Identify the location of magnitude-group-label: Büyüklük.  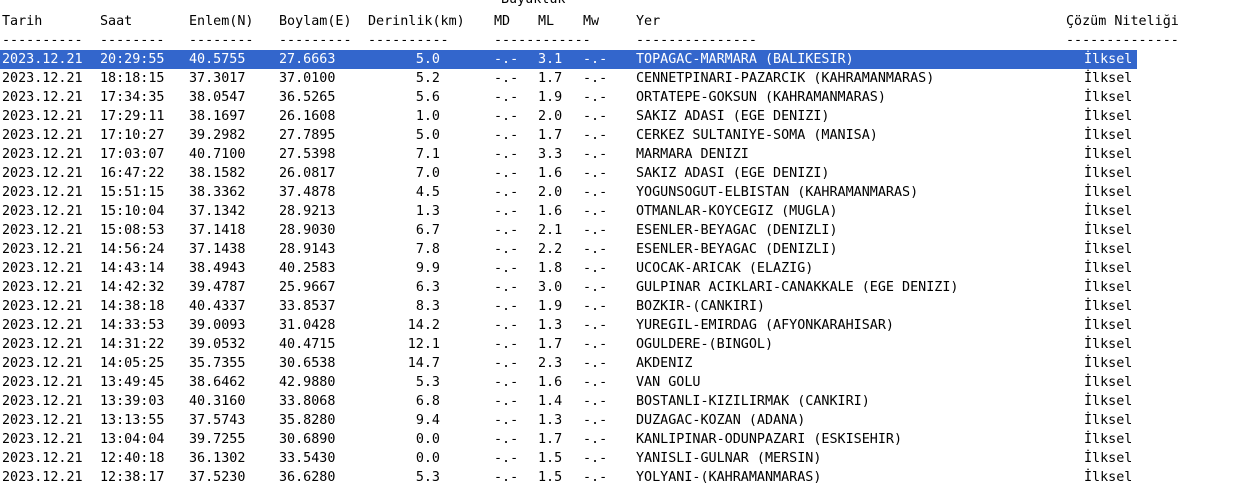
(533, 4).